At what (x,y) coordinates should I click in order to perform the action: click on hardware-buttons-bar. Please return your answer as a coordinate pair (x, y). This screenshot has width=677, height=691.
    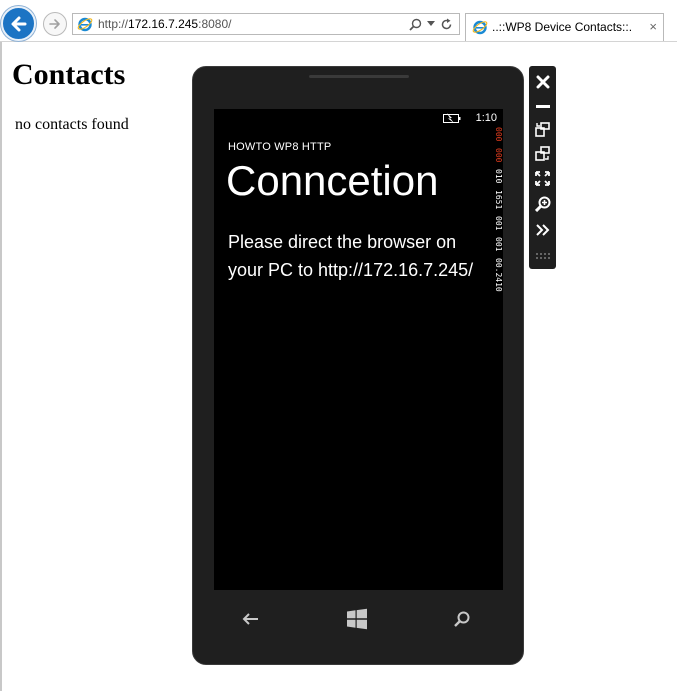
    Looking at the image, I should click on (359, 619).